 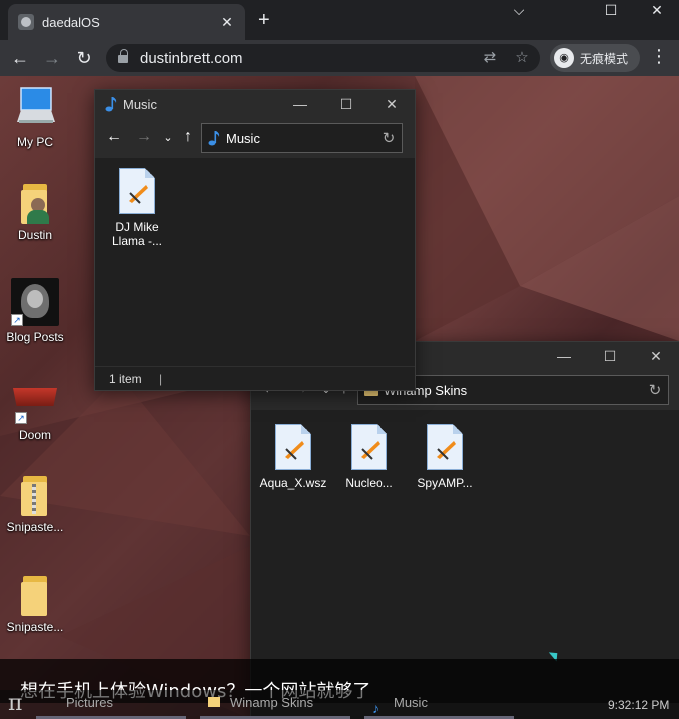 I want to click on desktop-icon-label: Dustin, so click(x=34, y=235).